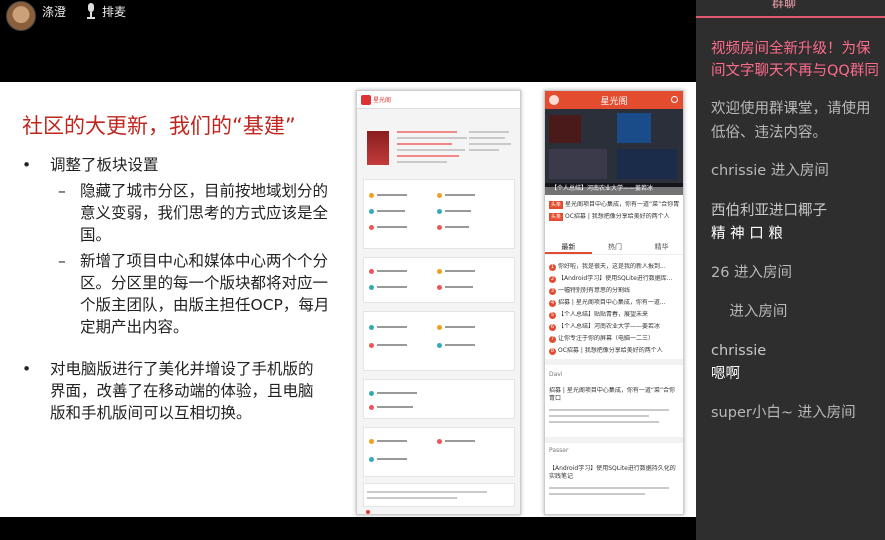  Describe the element at coordinates (614, 148) in the screenshot. I see `mobile-banner-image` at that location.